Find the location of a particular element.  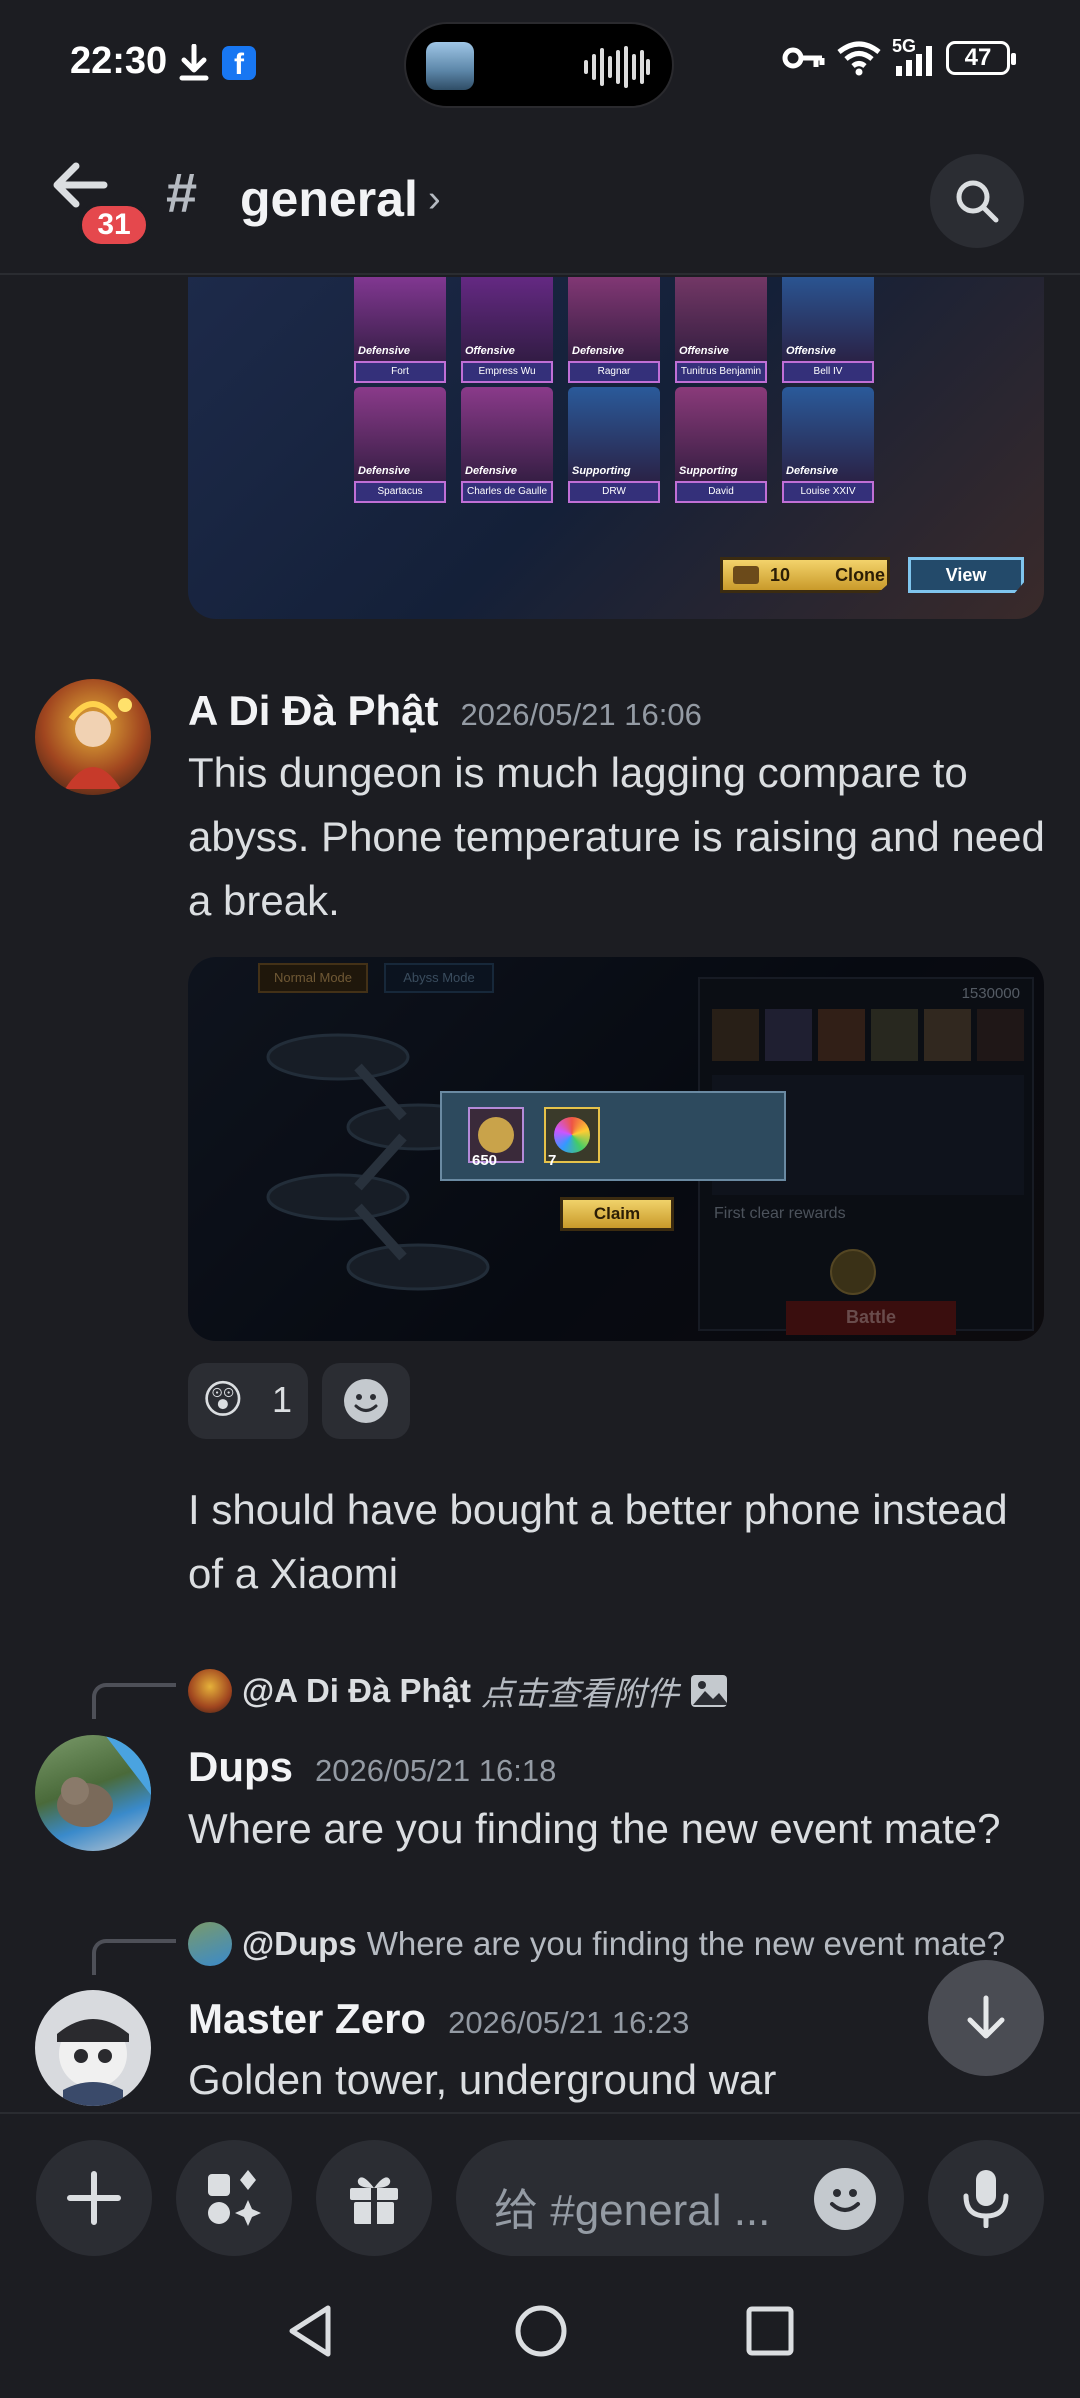

clone-count: 10 is located at coordinates (780, 575).